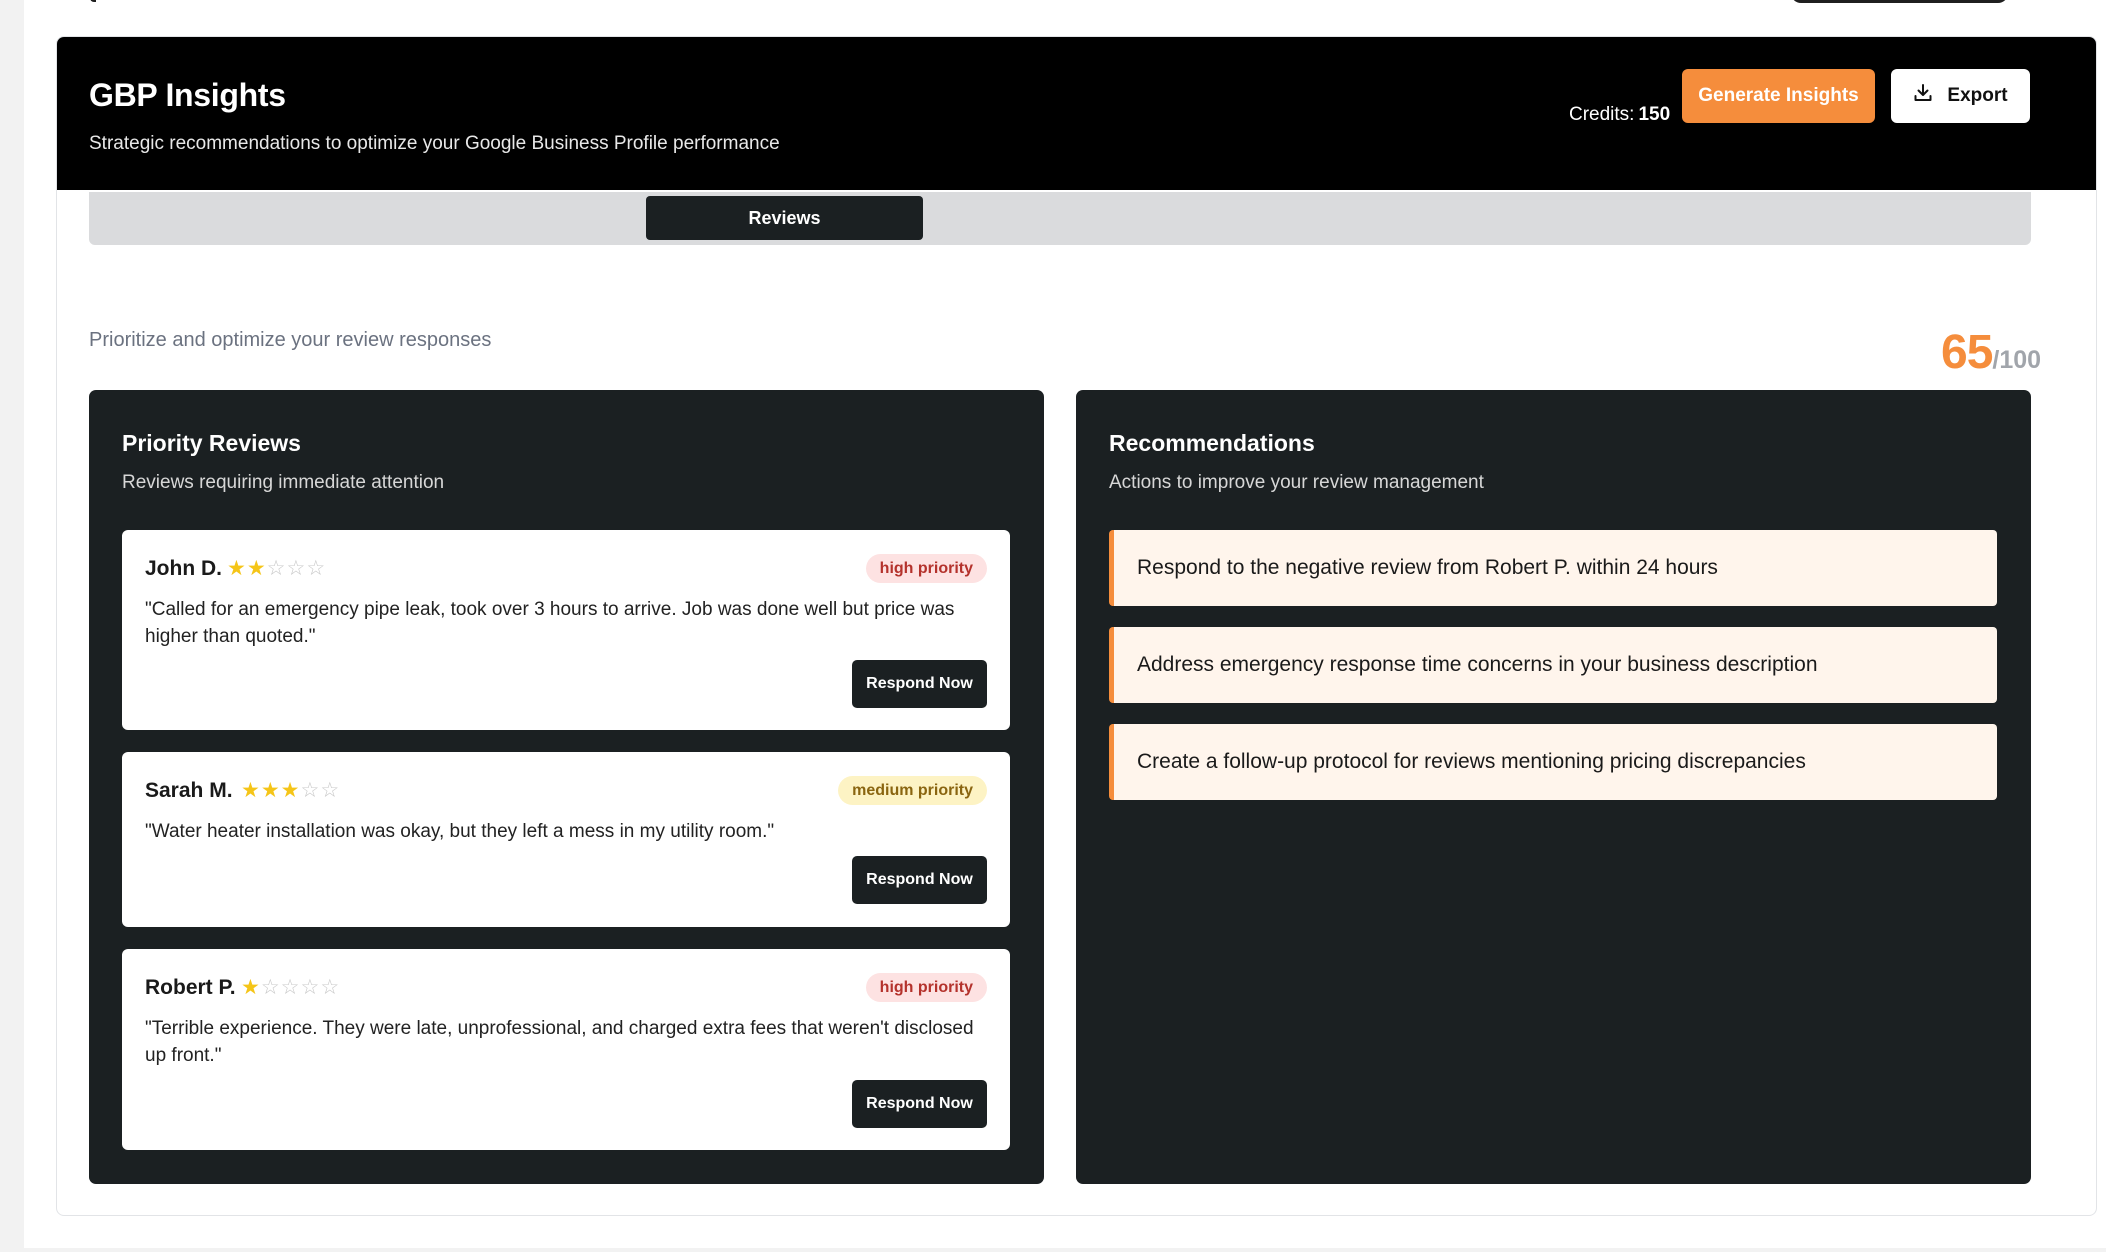  I want to click on reviewer-name: Sarah M., so click(189, 790).